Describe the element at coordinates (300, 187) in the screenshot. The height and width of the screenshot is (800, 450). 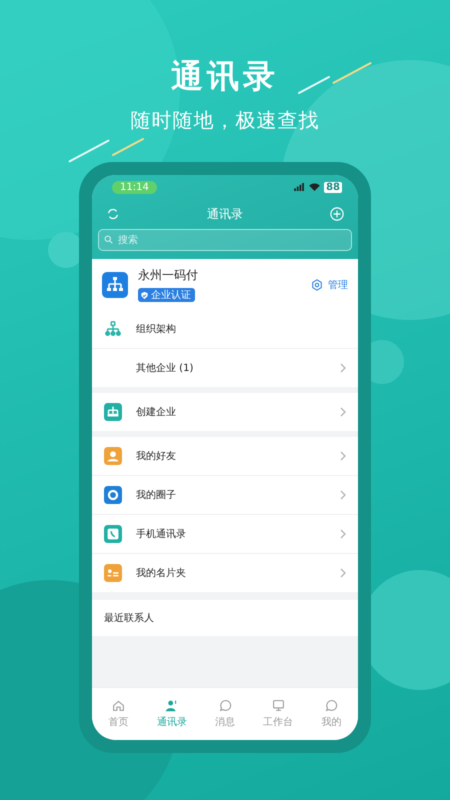
I see `signal-icon` at that location.